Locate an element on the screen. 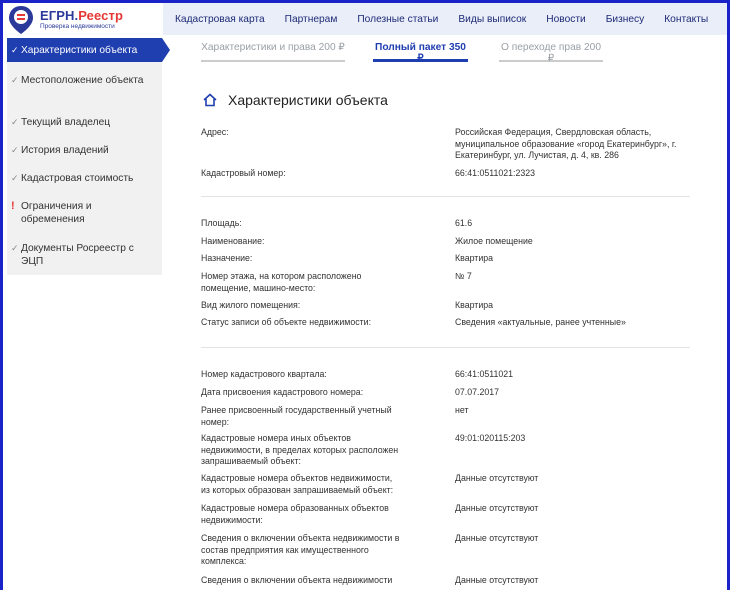  logo-subtitle: Проверка недвижимости is located at coordinates (77, 26).